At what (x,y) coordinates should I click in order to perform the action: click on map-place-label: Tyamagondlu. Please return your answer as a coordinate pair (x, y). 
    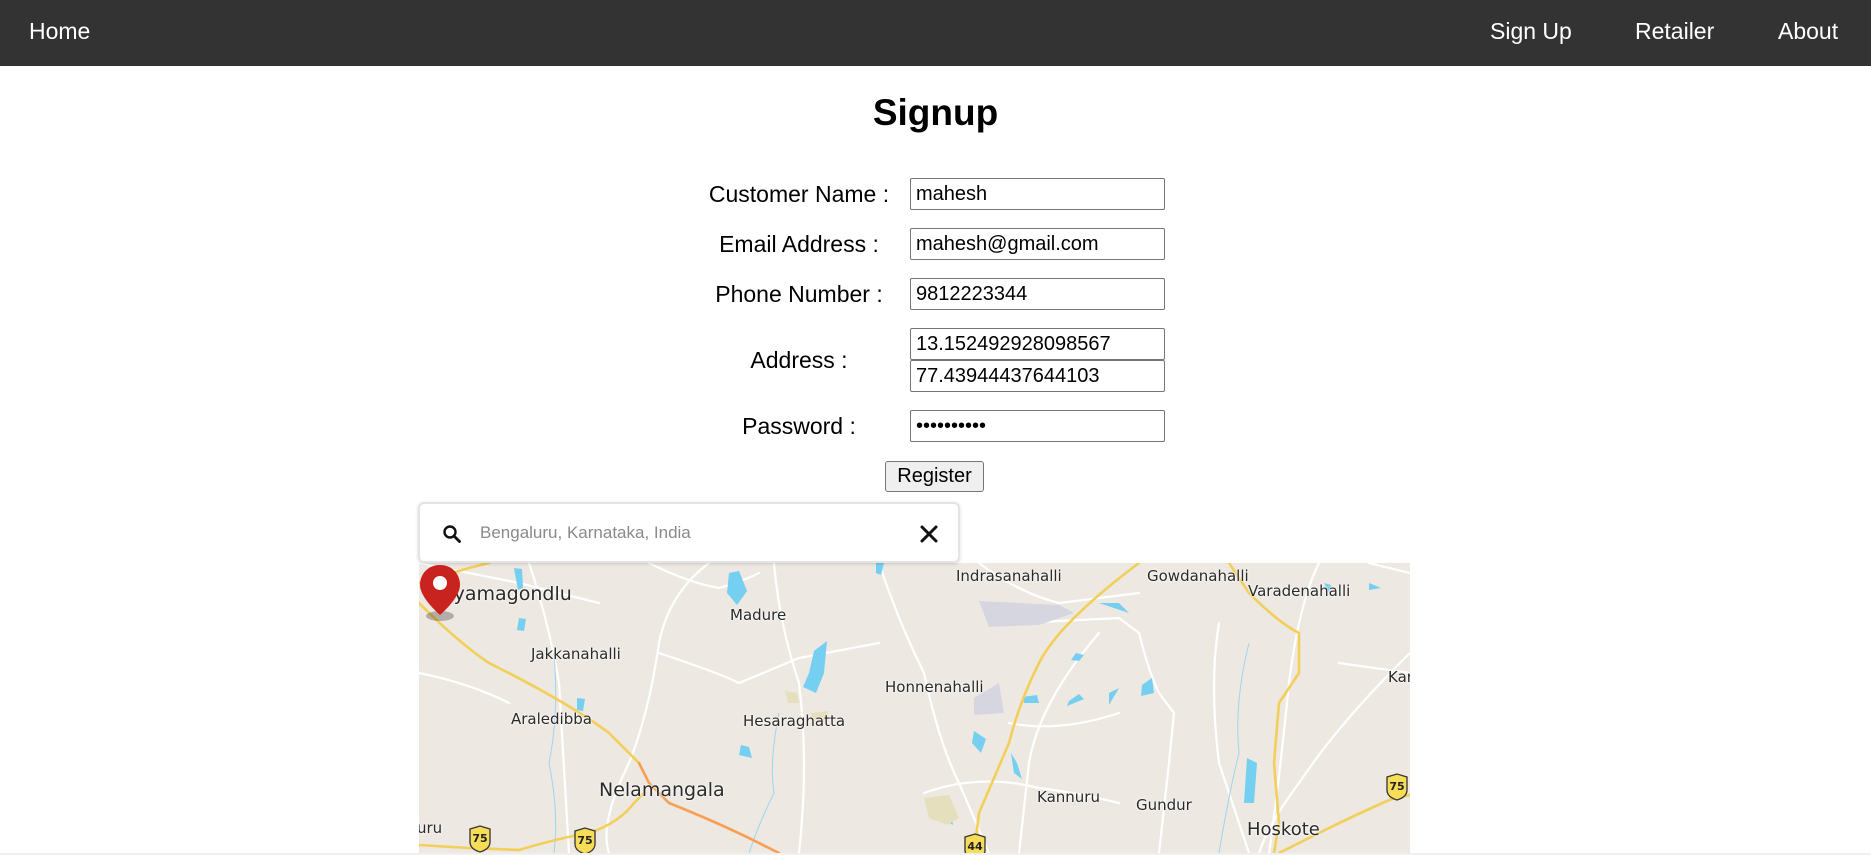
    Looking at the image, I should click on (508, 594).